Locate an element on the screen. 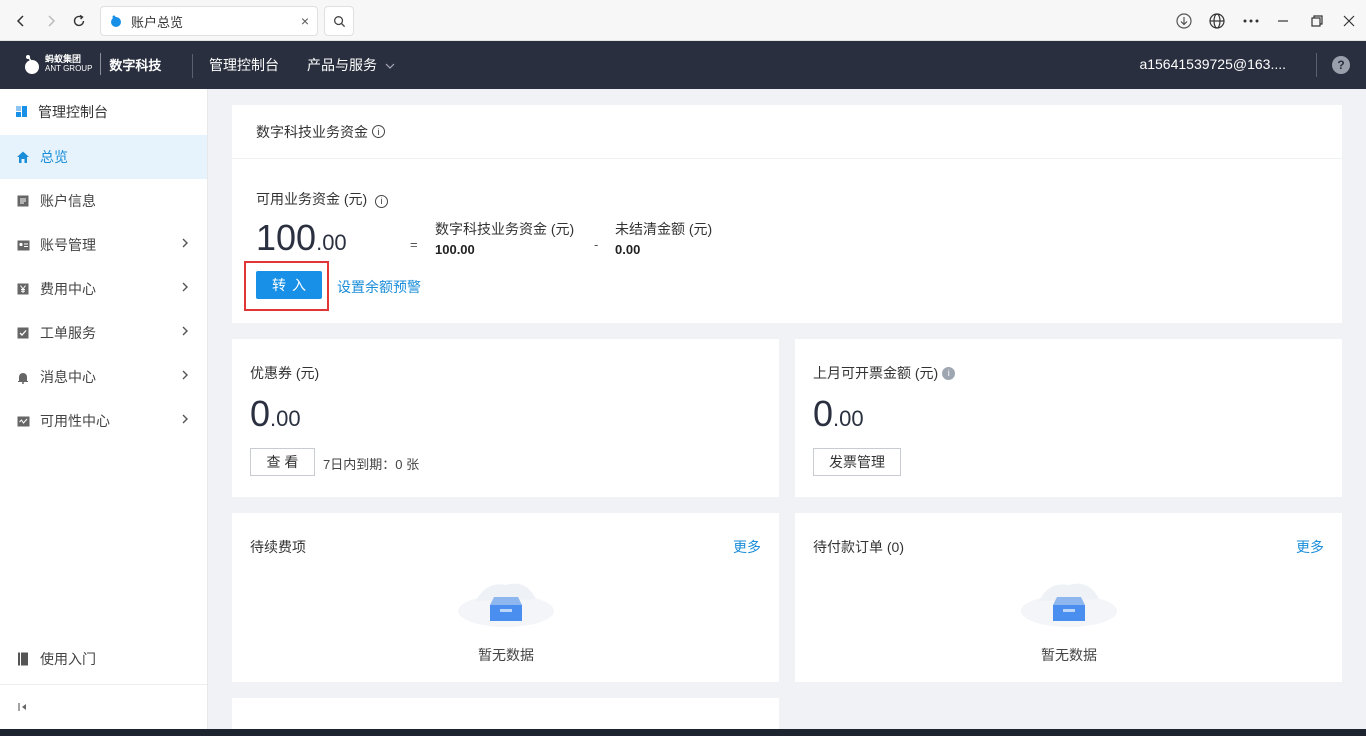  forward-icon is located at coordinates (51, 21).